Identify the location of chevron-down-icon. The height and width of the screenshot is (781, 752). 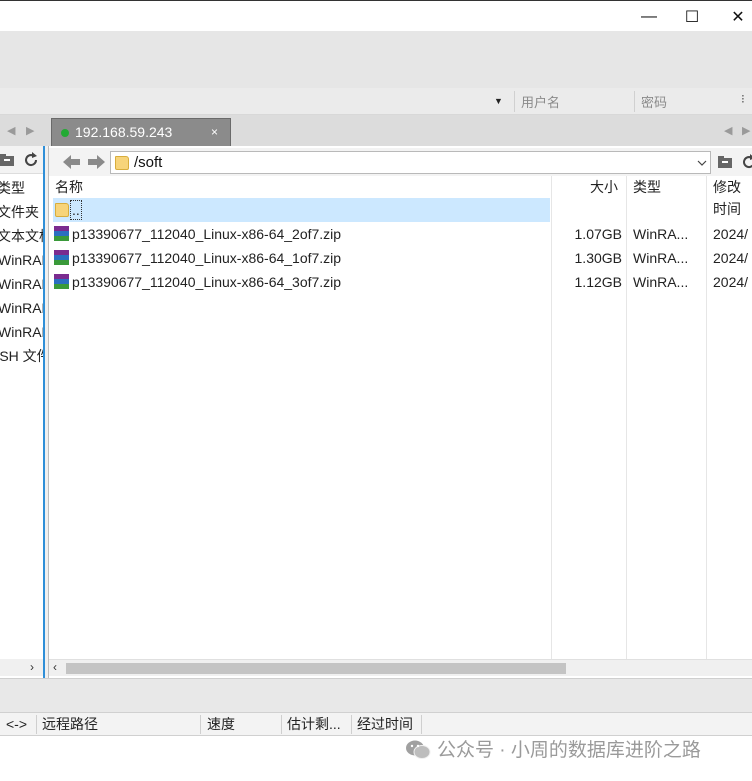
(702, 163).